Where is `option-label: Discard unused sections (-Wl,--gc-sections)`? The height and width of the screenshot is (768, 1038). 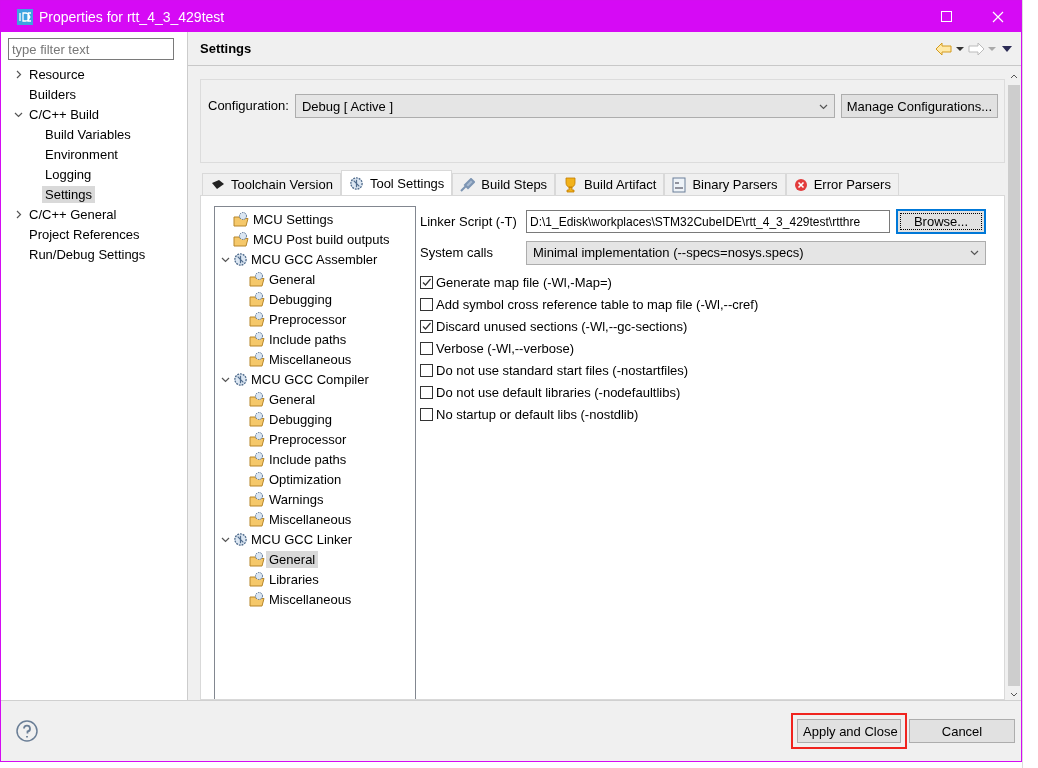
option-label: Discard unused sections (-Wl,--gc-sections) is located at coordinates (562, 326).